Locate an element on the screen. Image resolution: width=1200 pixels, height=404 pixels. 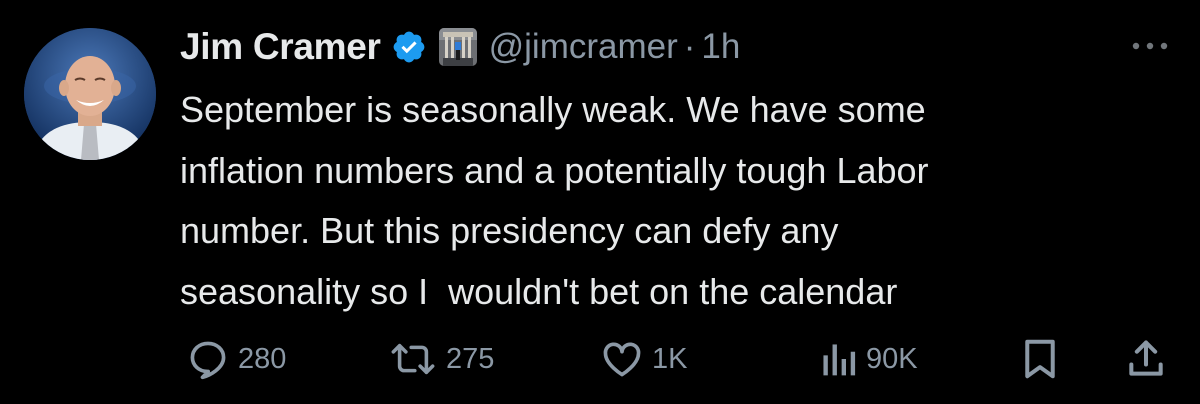
display-name: Jim Cramer is located at coordinates (280, 47).